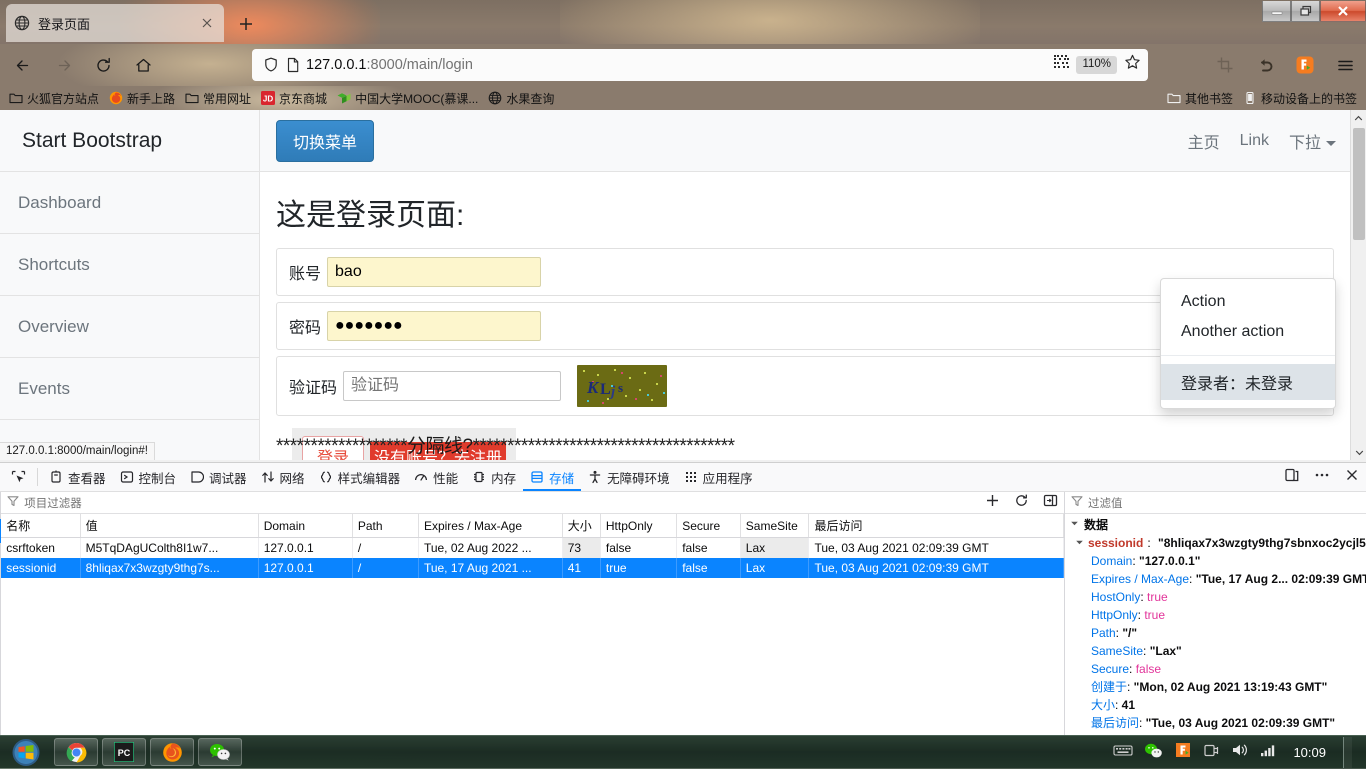  Describe the element at coordinates (775, 526) in the screenshot. I see `col-header-samesite: SameSite` at that location.